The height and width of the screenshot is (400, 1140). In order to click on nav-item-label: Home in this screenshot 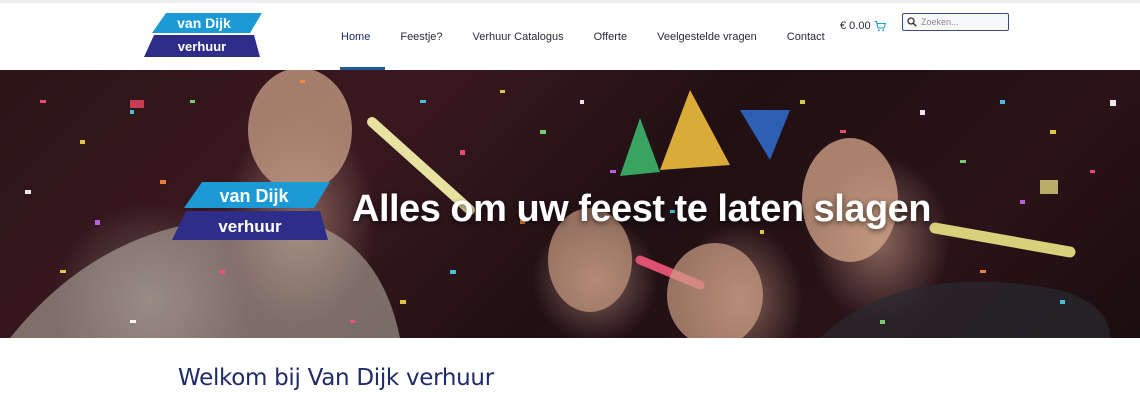, I will do `click(356, 36)`.